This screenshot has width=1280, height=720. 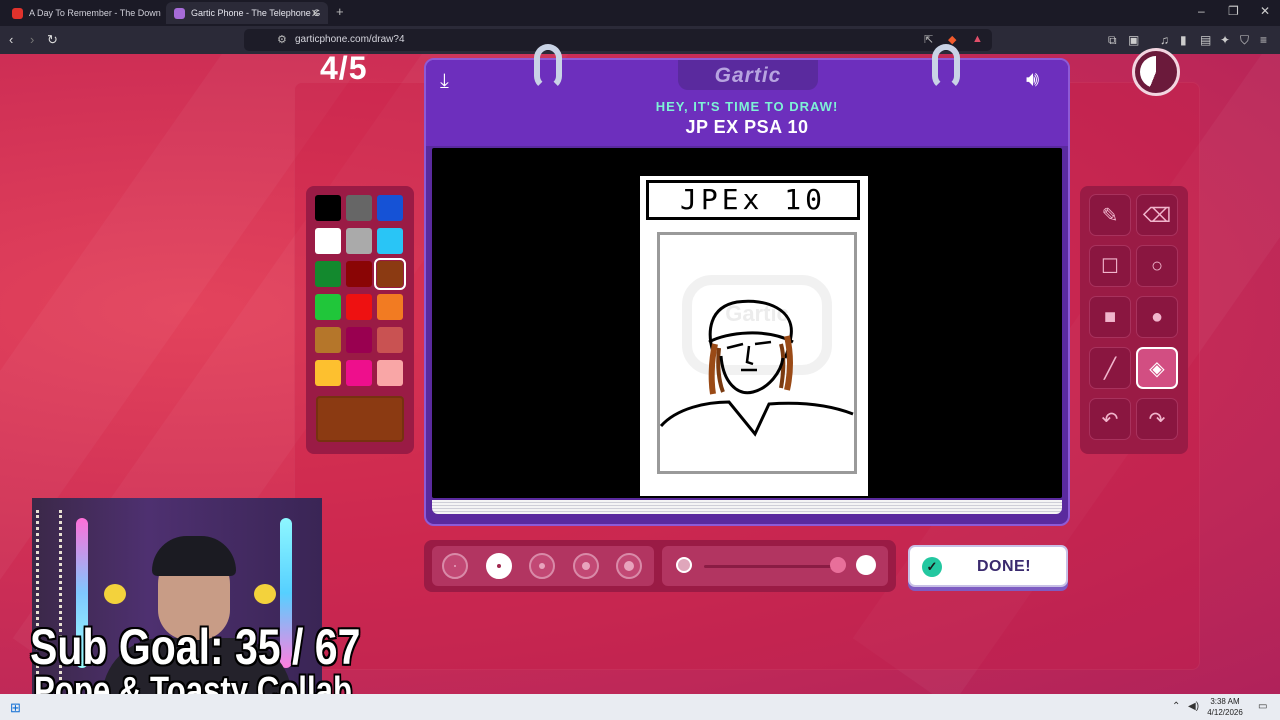 What do you see at coordinates (1157, 368) in the screenshot?
I see `bucket-fill-tool: ◈` at bounding box center [1157, 368].